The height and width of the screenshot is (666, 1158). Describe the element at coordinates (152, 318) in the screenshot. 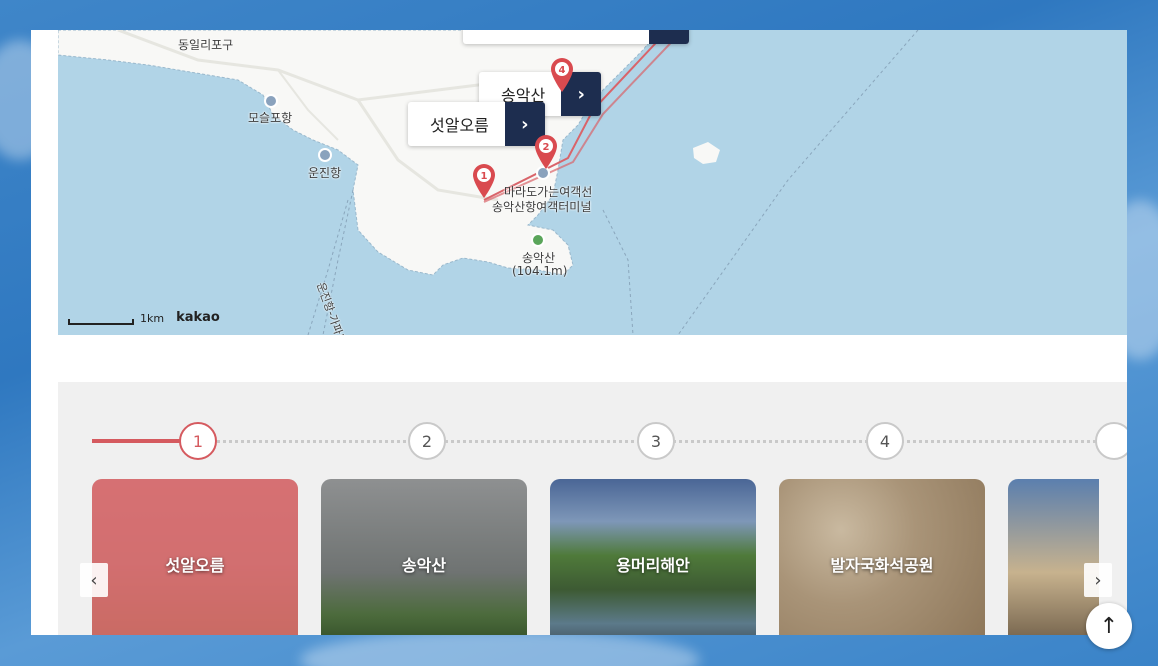

I see `scale-label: 1km` at that location.